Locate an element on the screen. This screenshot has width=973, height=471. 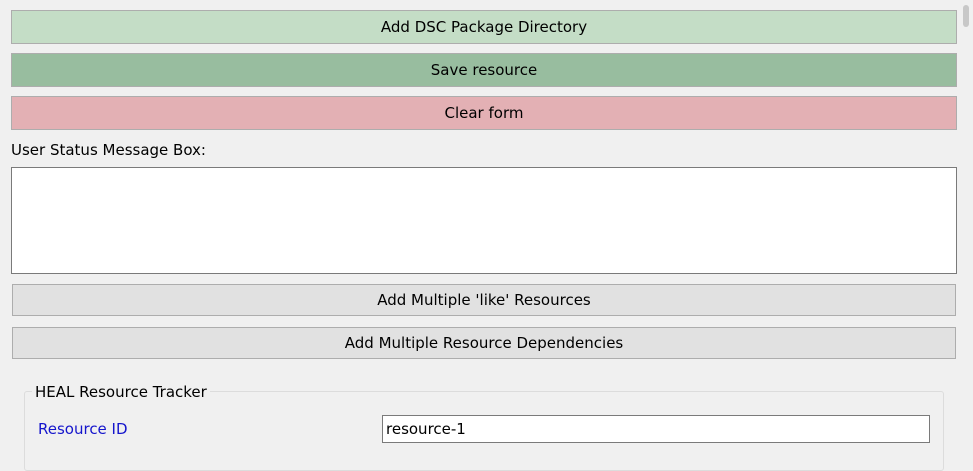
resource-id-input is located at coordinates (656, 429).